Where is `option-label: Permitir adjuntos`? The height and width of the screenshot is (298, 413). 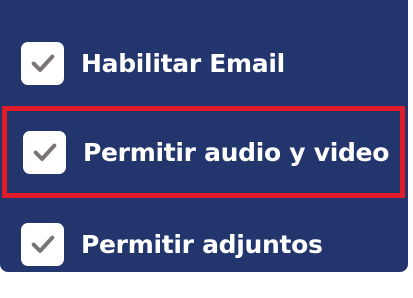
option-label: Permitir adjuntos is located at coordinates (202, 244).